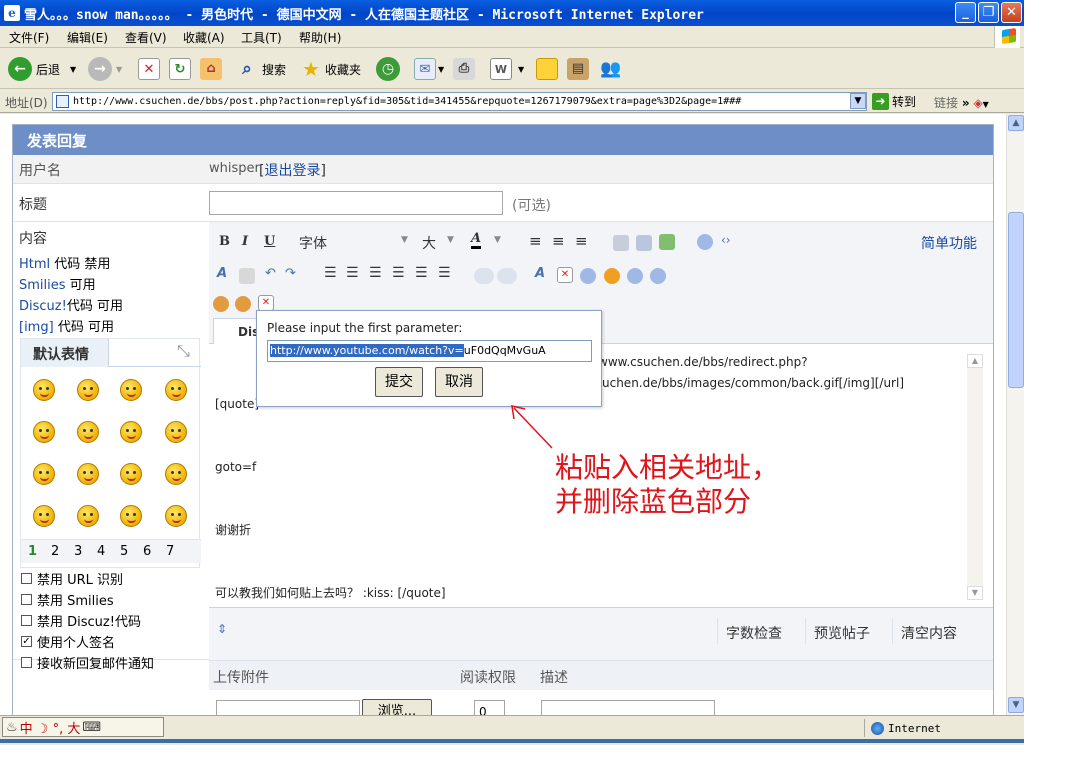  Describe the element at coordinates (55, 551) in the screenshot. I see `page-link-2: 2` at that location.